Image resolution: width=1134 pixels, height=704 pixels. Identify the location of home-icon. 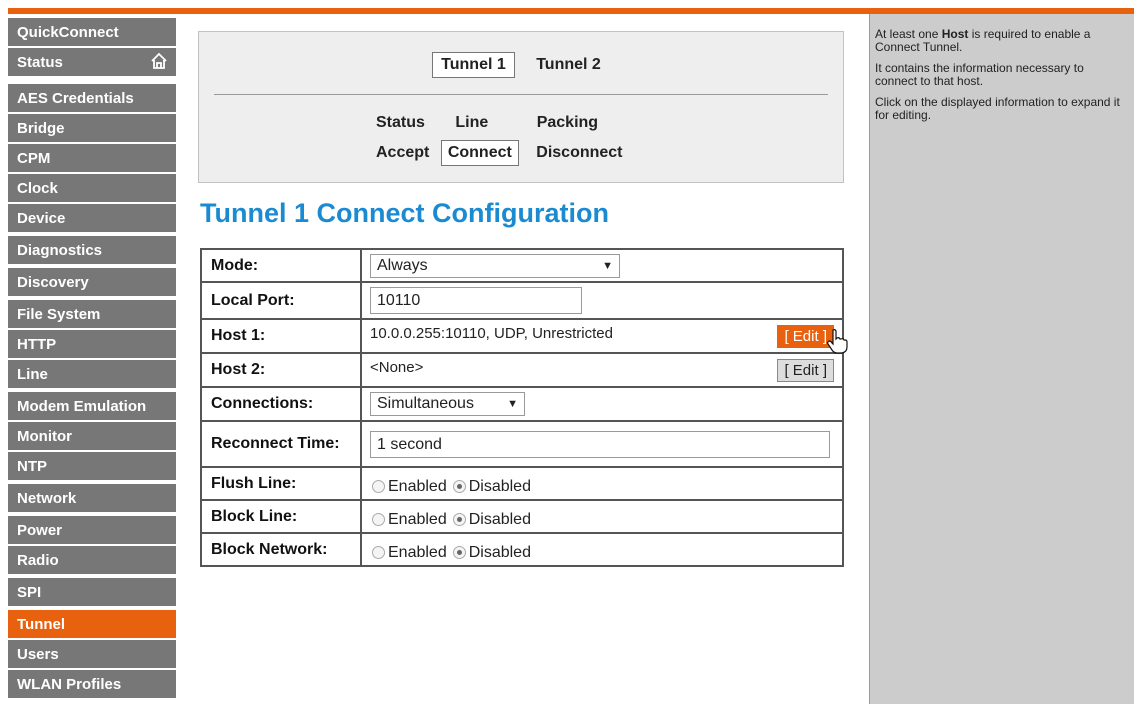
(159, 61).